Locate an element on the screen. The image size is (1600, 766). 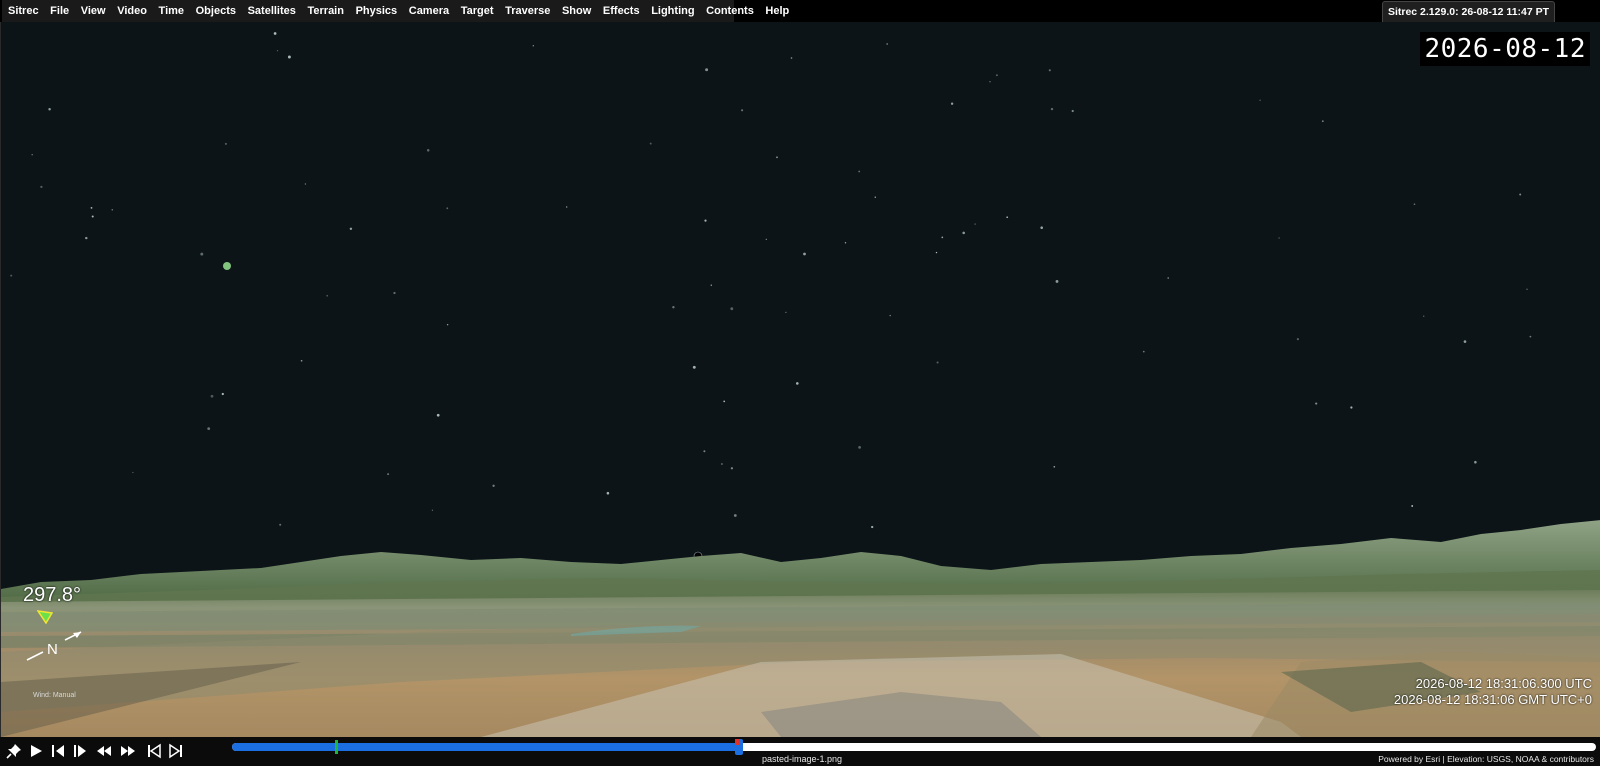
pin-icon is located at coordinates (14, 751).